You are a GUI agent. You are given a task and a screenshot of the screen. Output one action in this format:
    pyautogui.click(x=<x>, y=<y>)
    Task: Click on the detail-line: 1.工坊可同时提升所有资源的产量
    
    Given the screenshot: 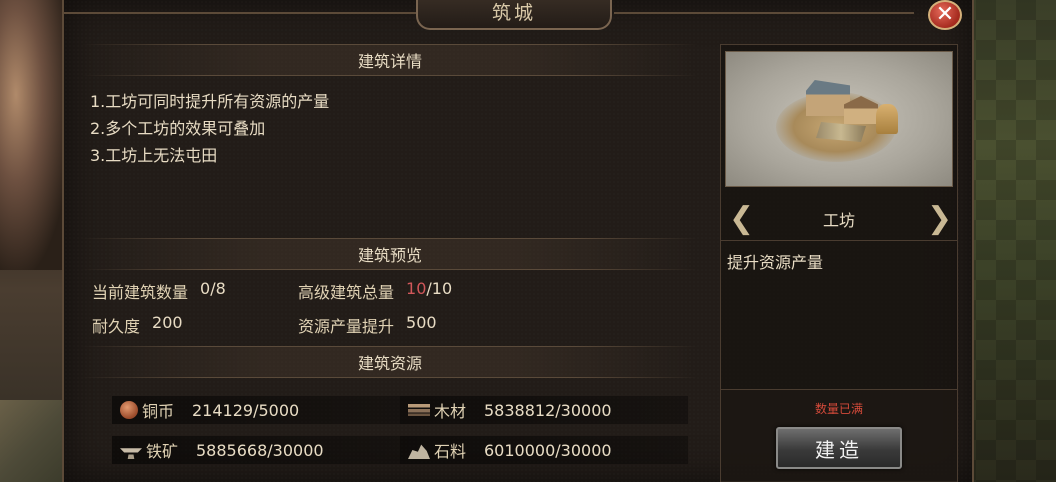 What is the action you would take?
    pyautogui.click(x=210, y=101)
    